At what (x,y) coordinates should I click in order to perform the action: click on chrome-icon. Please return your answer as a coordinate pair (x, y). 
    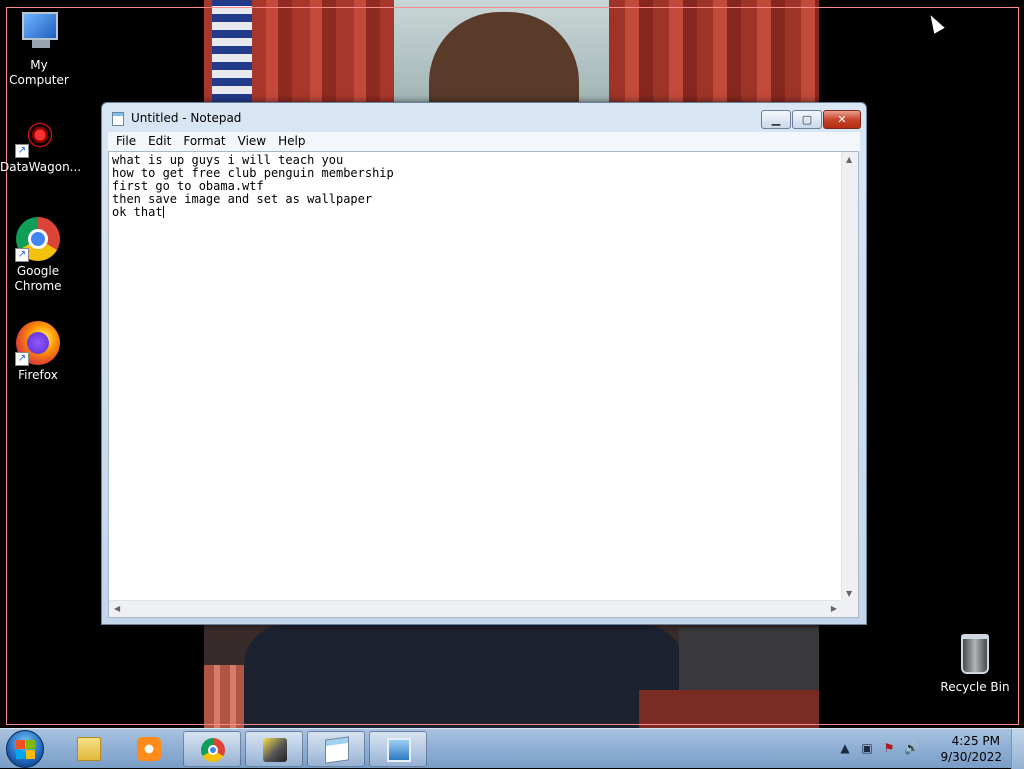
    Looking at the image, I should click on (213, 750).